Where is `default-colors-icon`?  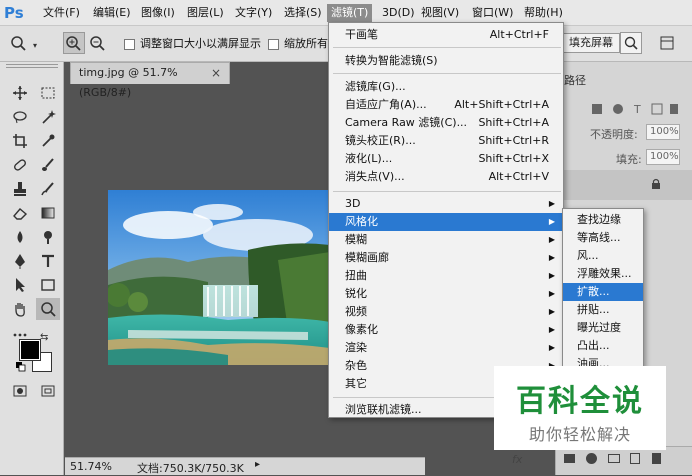 default-colors-icon is located at coordinates (21, 367).